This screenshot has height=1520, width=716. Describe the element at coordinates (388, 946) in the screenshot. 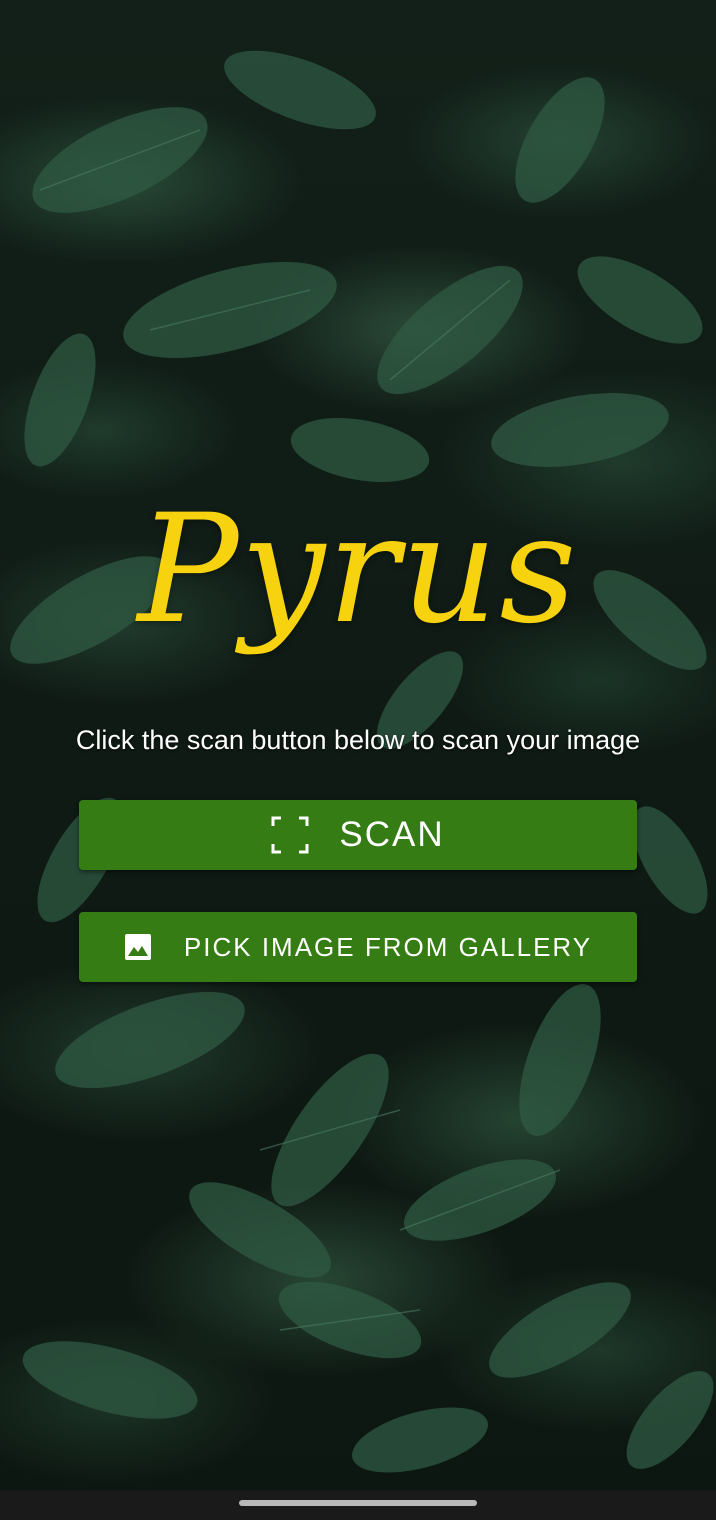

I see `gallery-button-label: PICK IMAGE FROM GALLERY` at that location.